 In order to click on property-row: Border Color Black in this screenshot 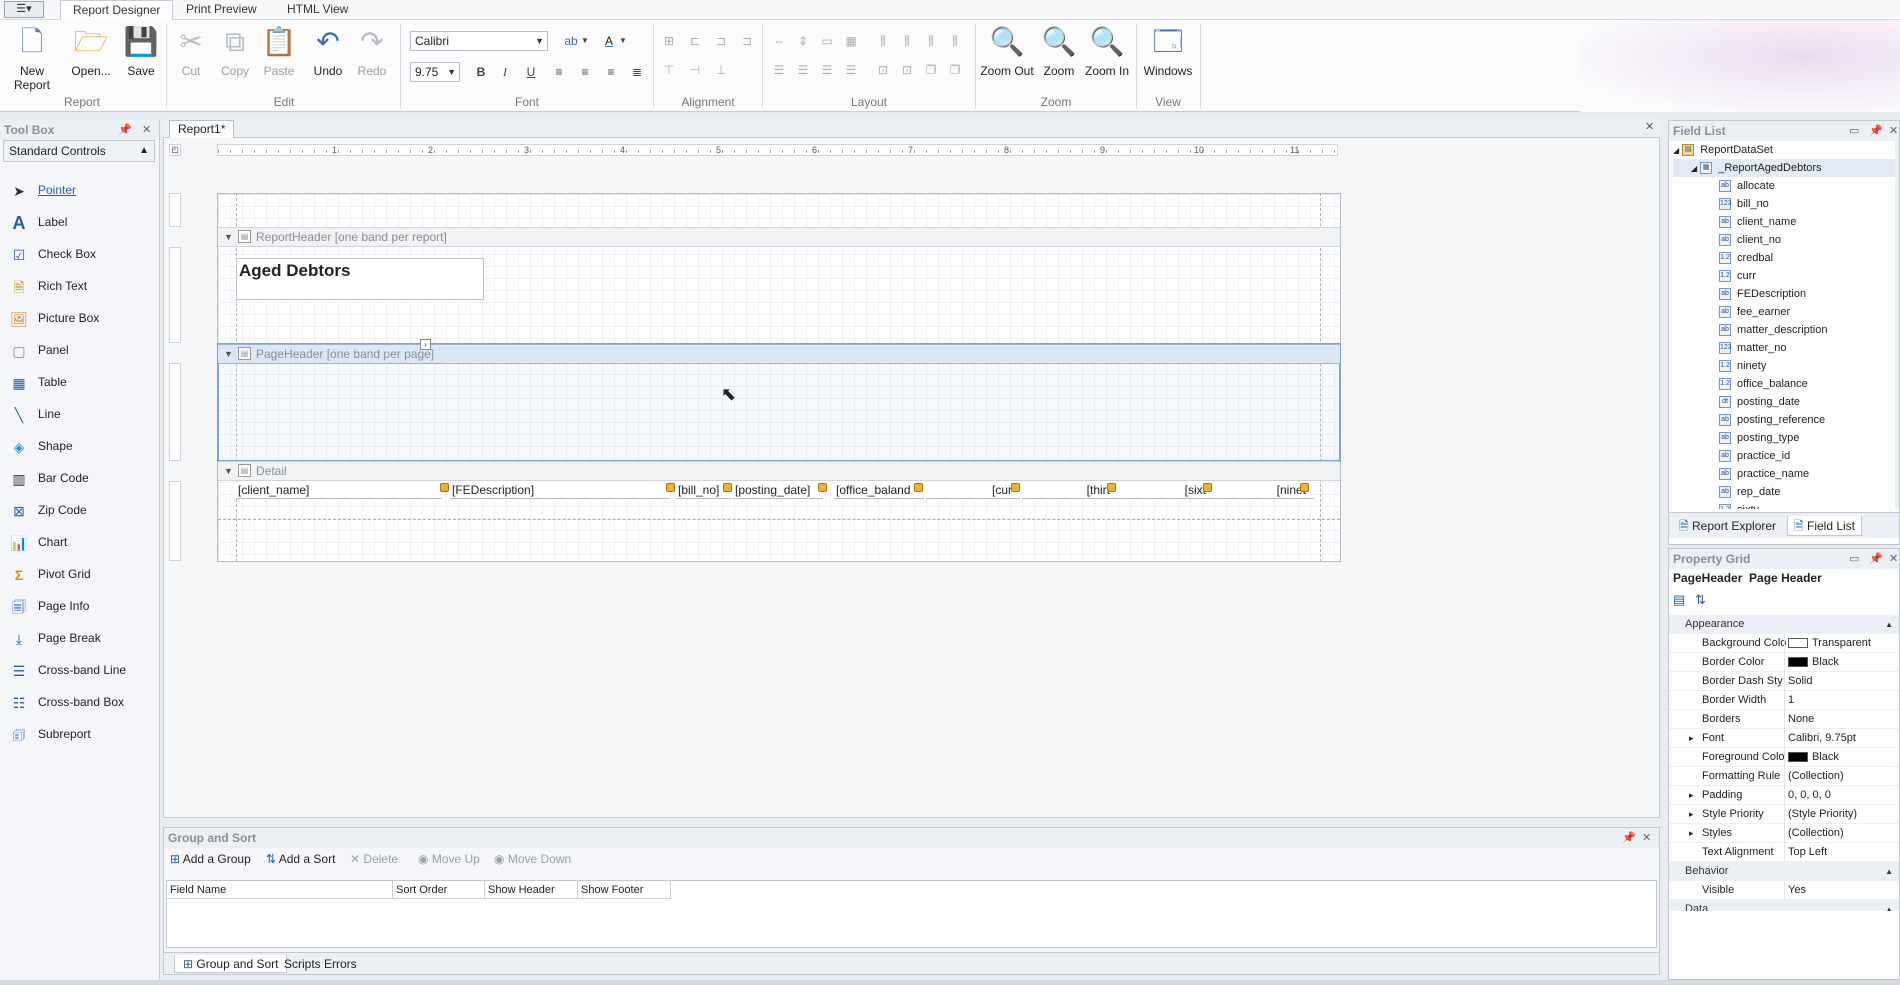, I will do `click(1784, 662)`.